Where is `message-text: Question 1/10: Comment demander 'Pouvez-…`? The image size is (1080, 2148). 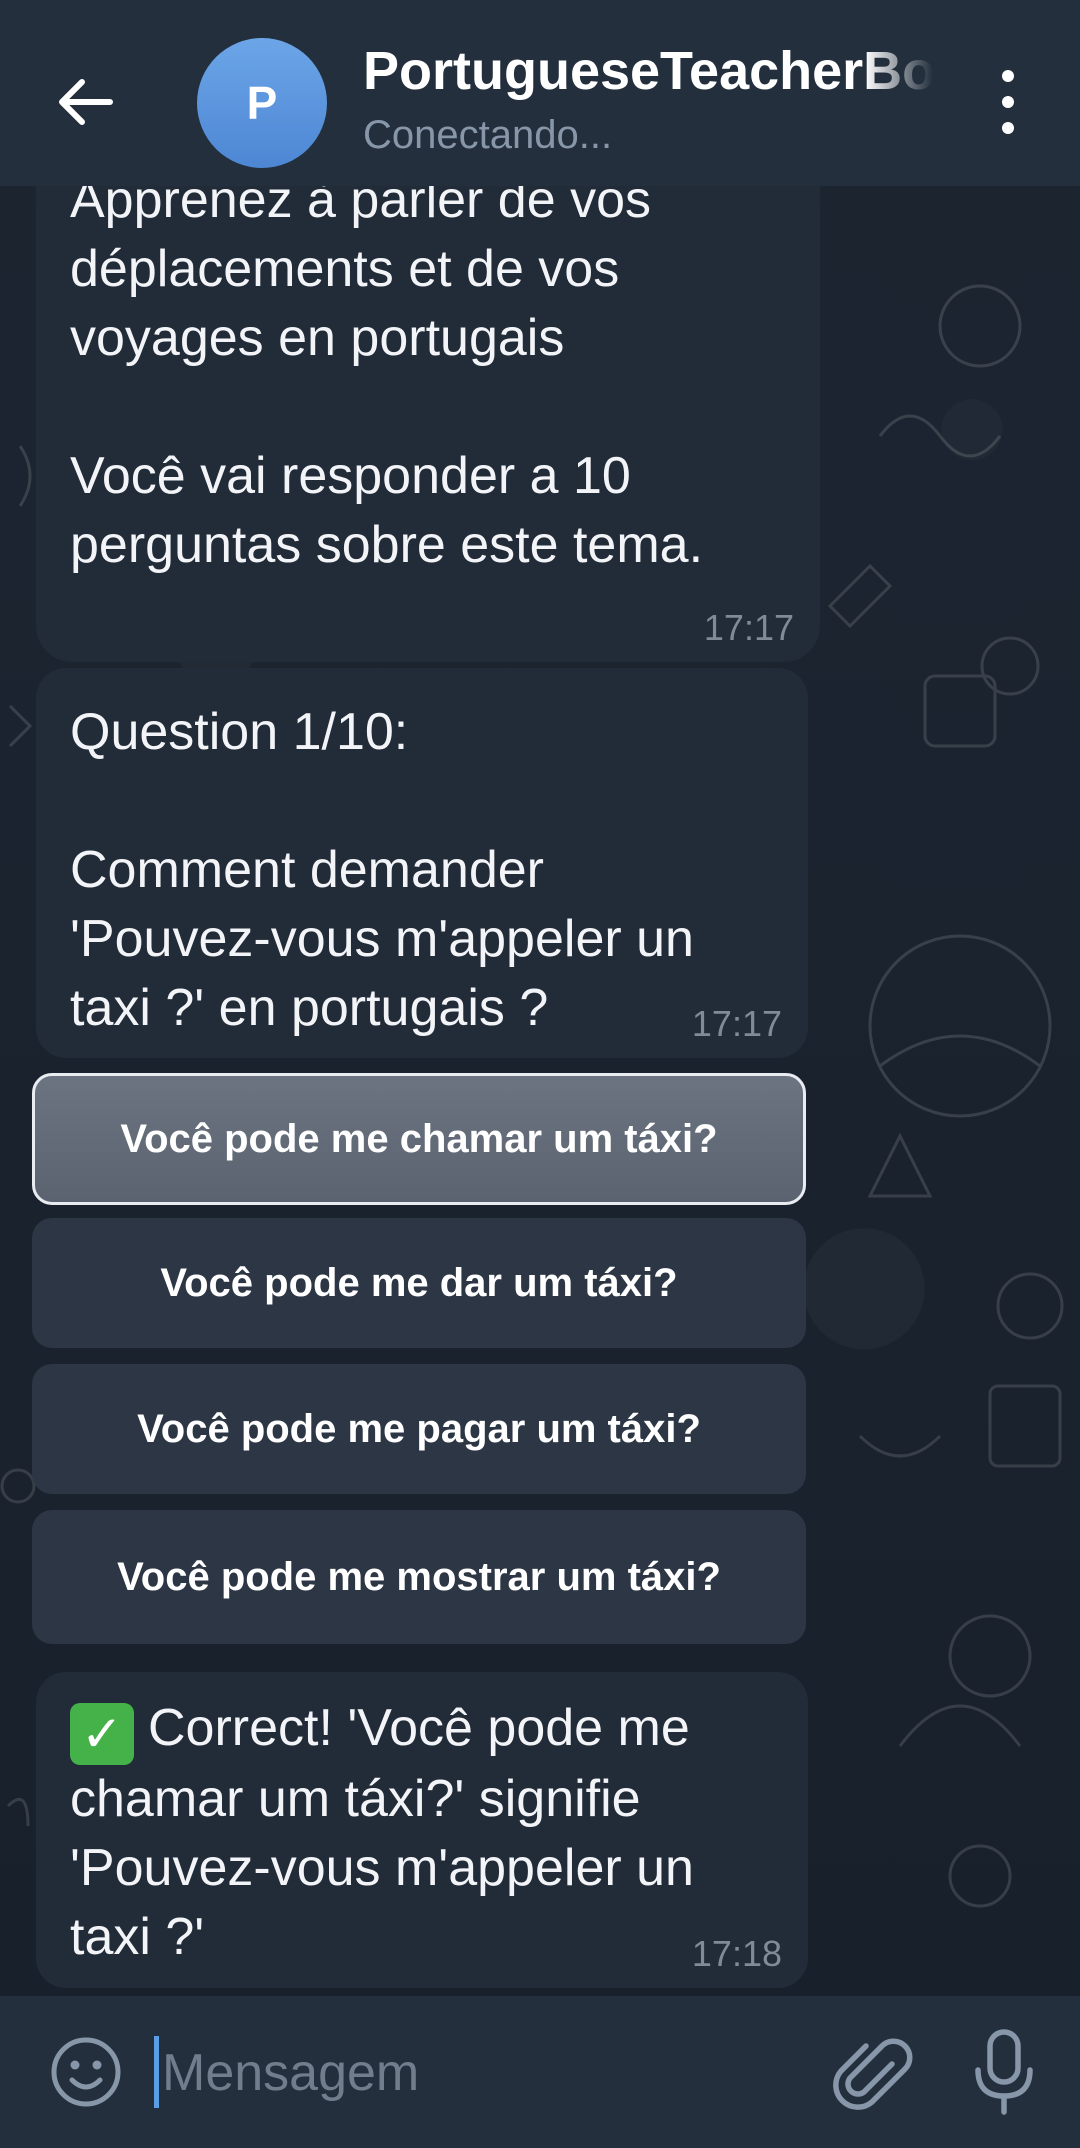 message-text: Question 1/10: Comment demander 'Pouvez-… is located at coordinates (382, 870).